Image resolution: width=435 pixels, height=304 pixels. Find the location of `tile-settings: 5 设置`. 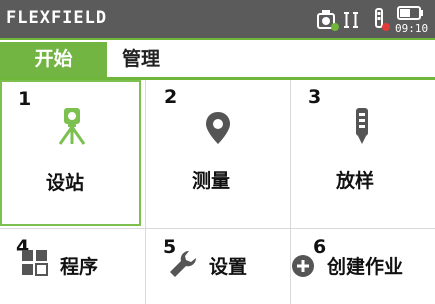

tile-settings: 5 设置 is located at coordinates (218, 267).